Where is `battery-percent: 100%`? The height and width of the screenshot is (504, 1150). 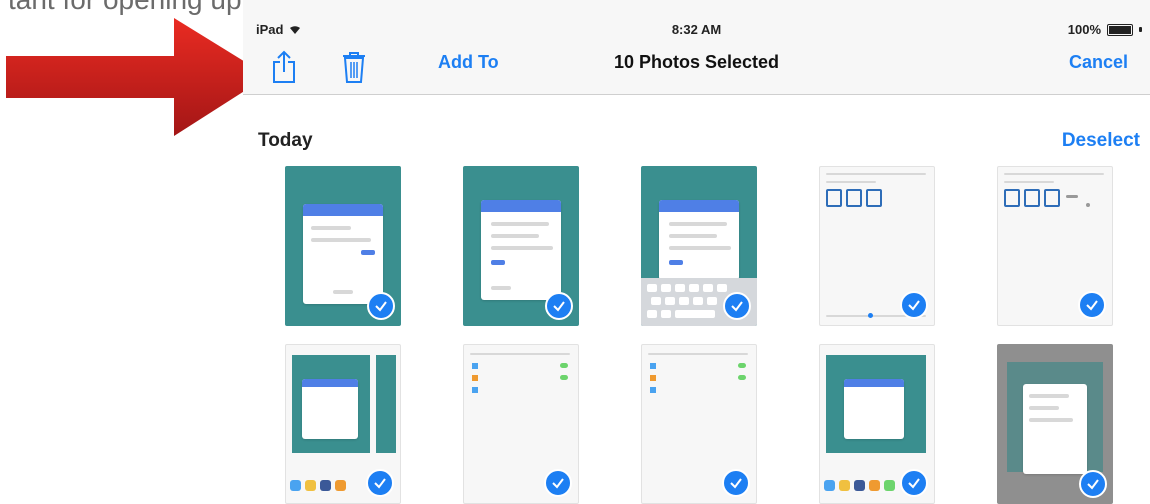 battery-percent: 100% is located at coordinates (1084, 29).